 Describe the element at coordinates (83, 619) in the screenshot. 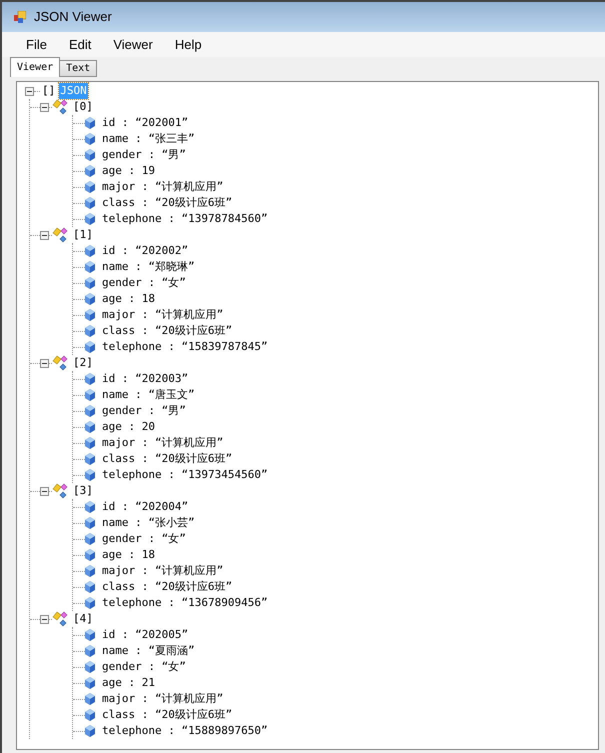

I see `tree-node: [4]` at that location.